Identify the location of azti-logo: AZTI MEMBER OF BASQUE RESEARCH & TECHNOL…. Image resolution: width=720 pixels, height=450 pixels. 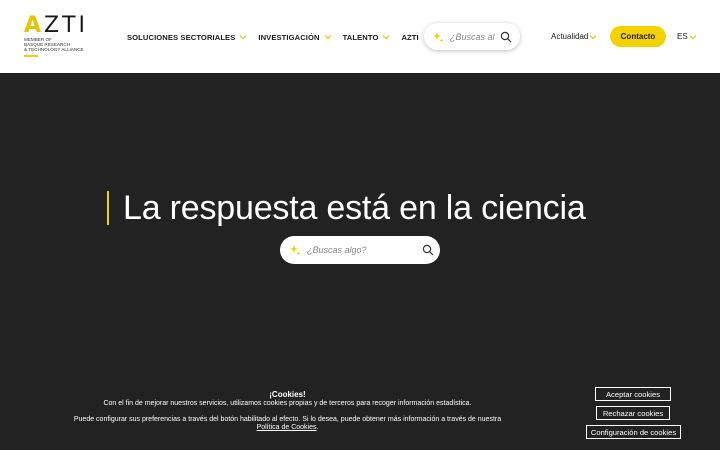
(54, 36).